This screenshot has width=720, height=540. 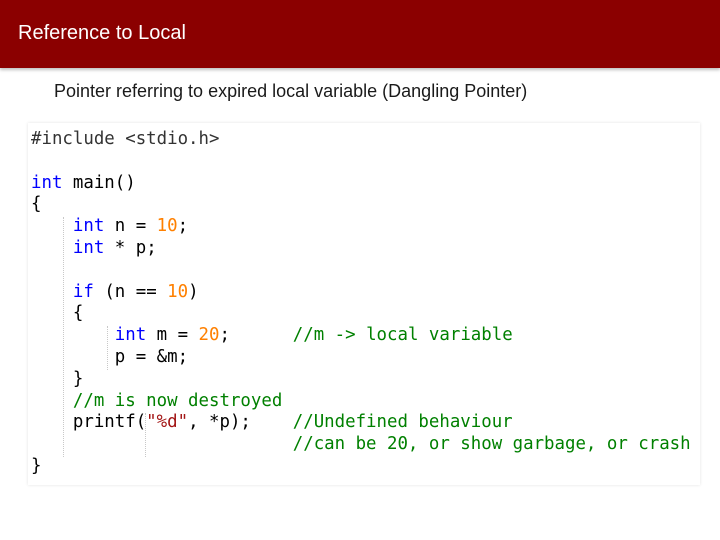 What do you see at coordinates (99, 182) in the screenshot?
I see `code-token: main()` at bounding box center [99, 182].